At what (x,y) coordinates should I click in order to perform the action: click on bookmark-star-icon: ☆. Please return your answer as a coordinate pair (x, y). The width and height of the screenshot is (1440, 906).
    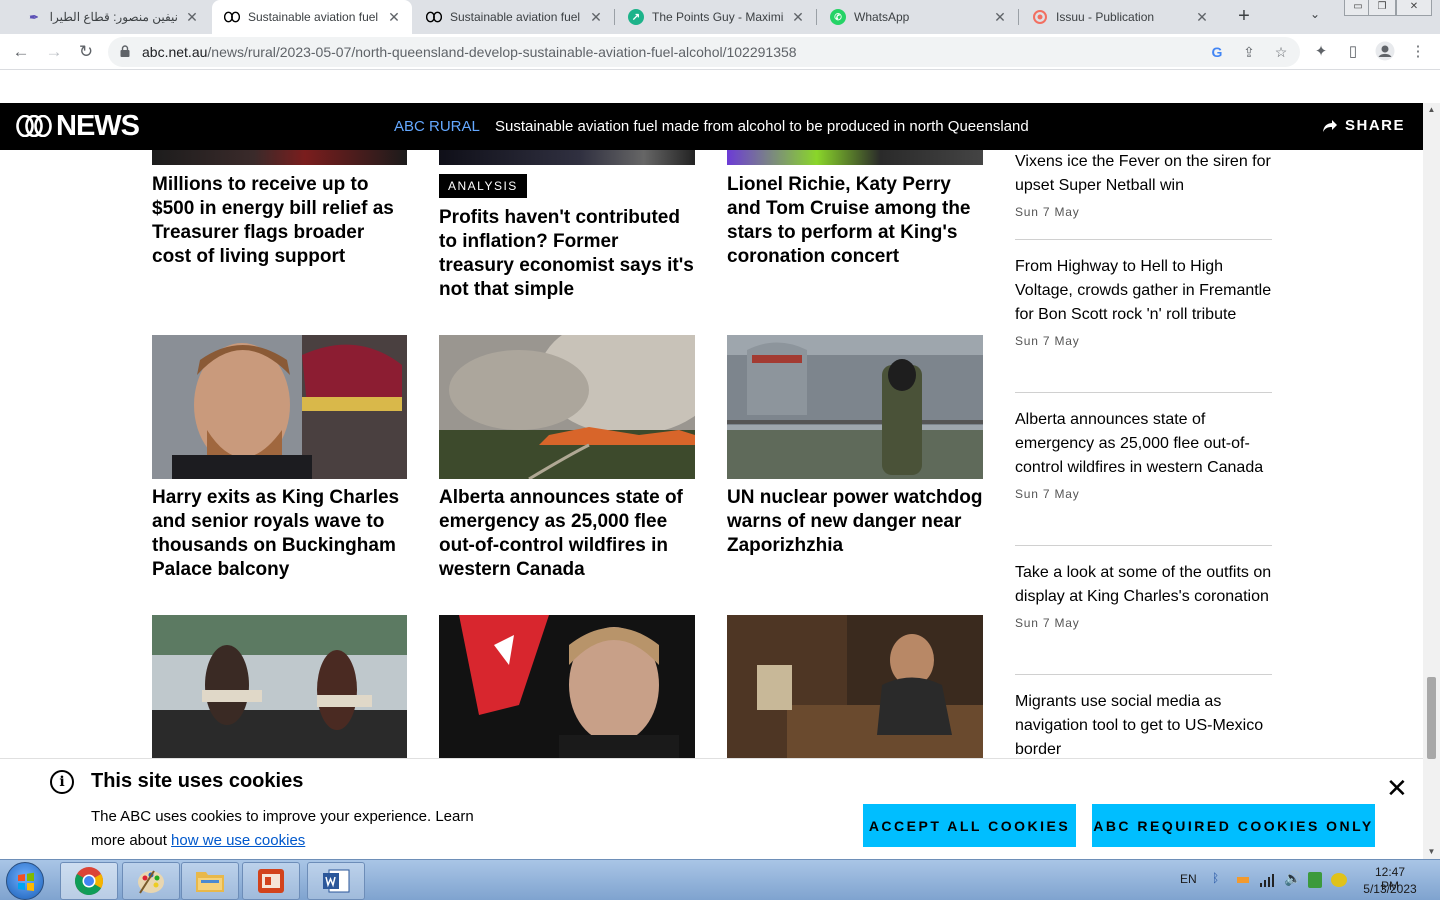
    Looking at the image, I should click on (1281, 52).